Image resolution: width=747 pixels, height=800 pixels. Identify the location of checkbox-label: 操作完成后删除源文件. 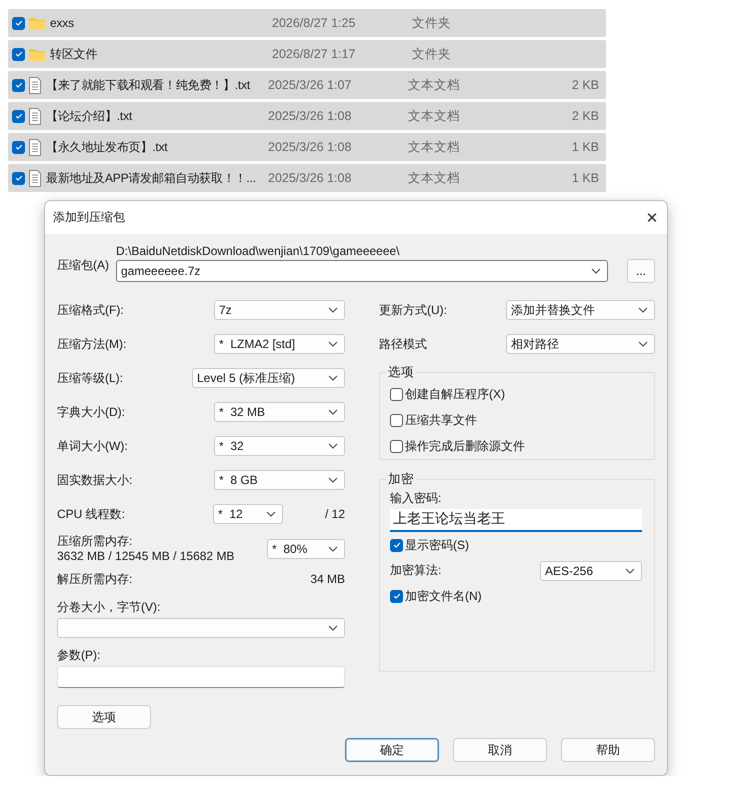
(465, 446).